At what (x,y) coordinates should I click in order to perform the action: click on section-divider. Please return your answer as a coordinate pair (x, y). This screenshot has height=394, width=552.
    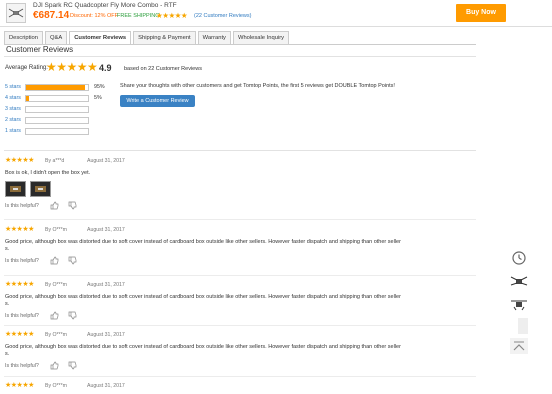
    Looking at the image, I should click on (240, 56).